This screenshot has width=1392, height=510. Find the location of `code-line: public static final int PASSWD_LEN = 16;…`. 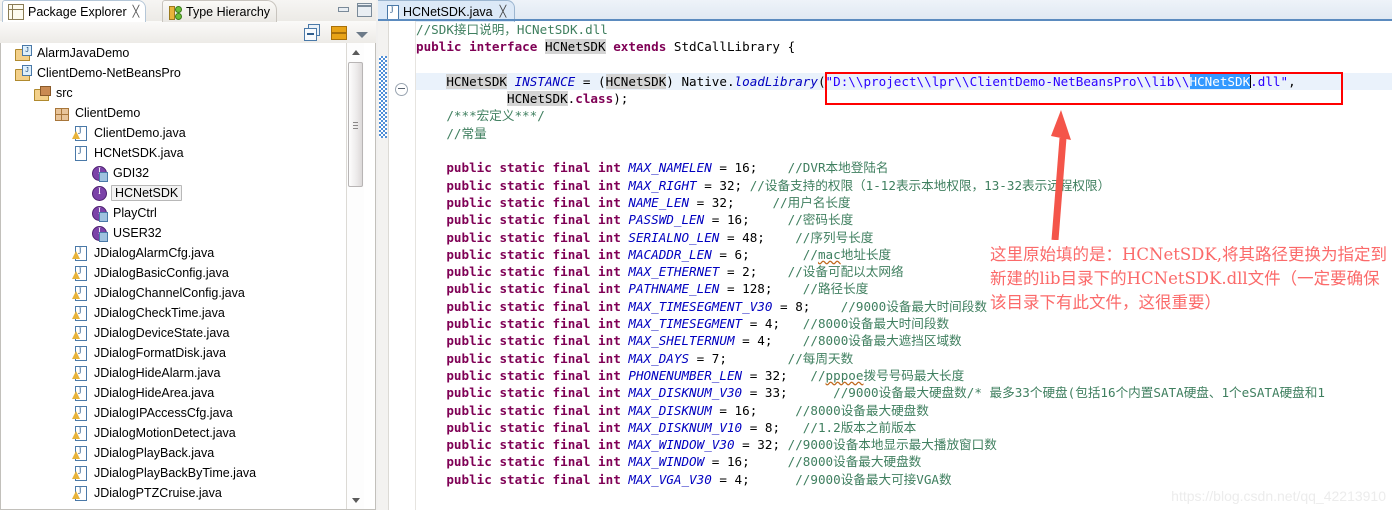

code-line: public static final int PASSWD_LEN = 16;… is located at coordinates (650, 220).